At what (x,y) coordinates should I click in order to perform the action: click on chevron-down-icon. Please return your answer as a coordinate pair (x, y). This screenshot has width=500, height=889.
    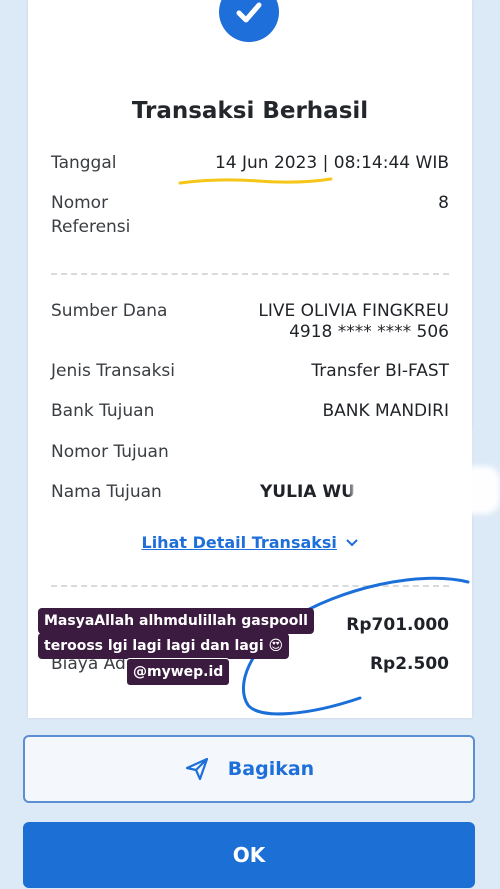
    Looking at the image, I should click on (352, 542).